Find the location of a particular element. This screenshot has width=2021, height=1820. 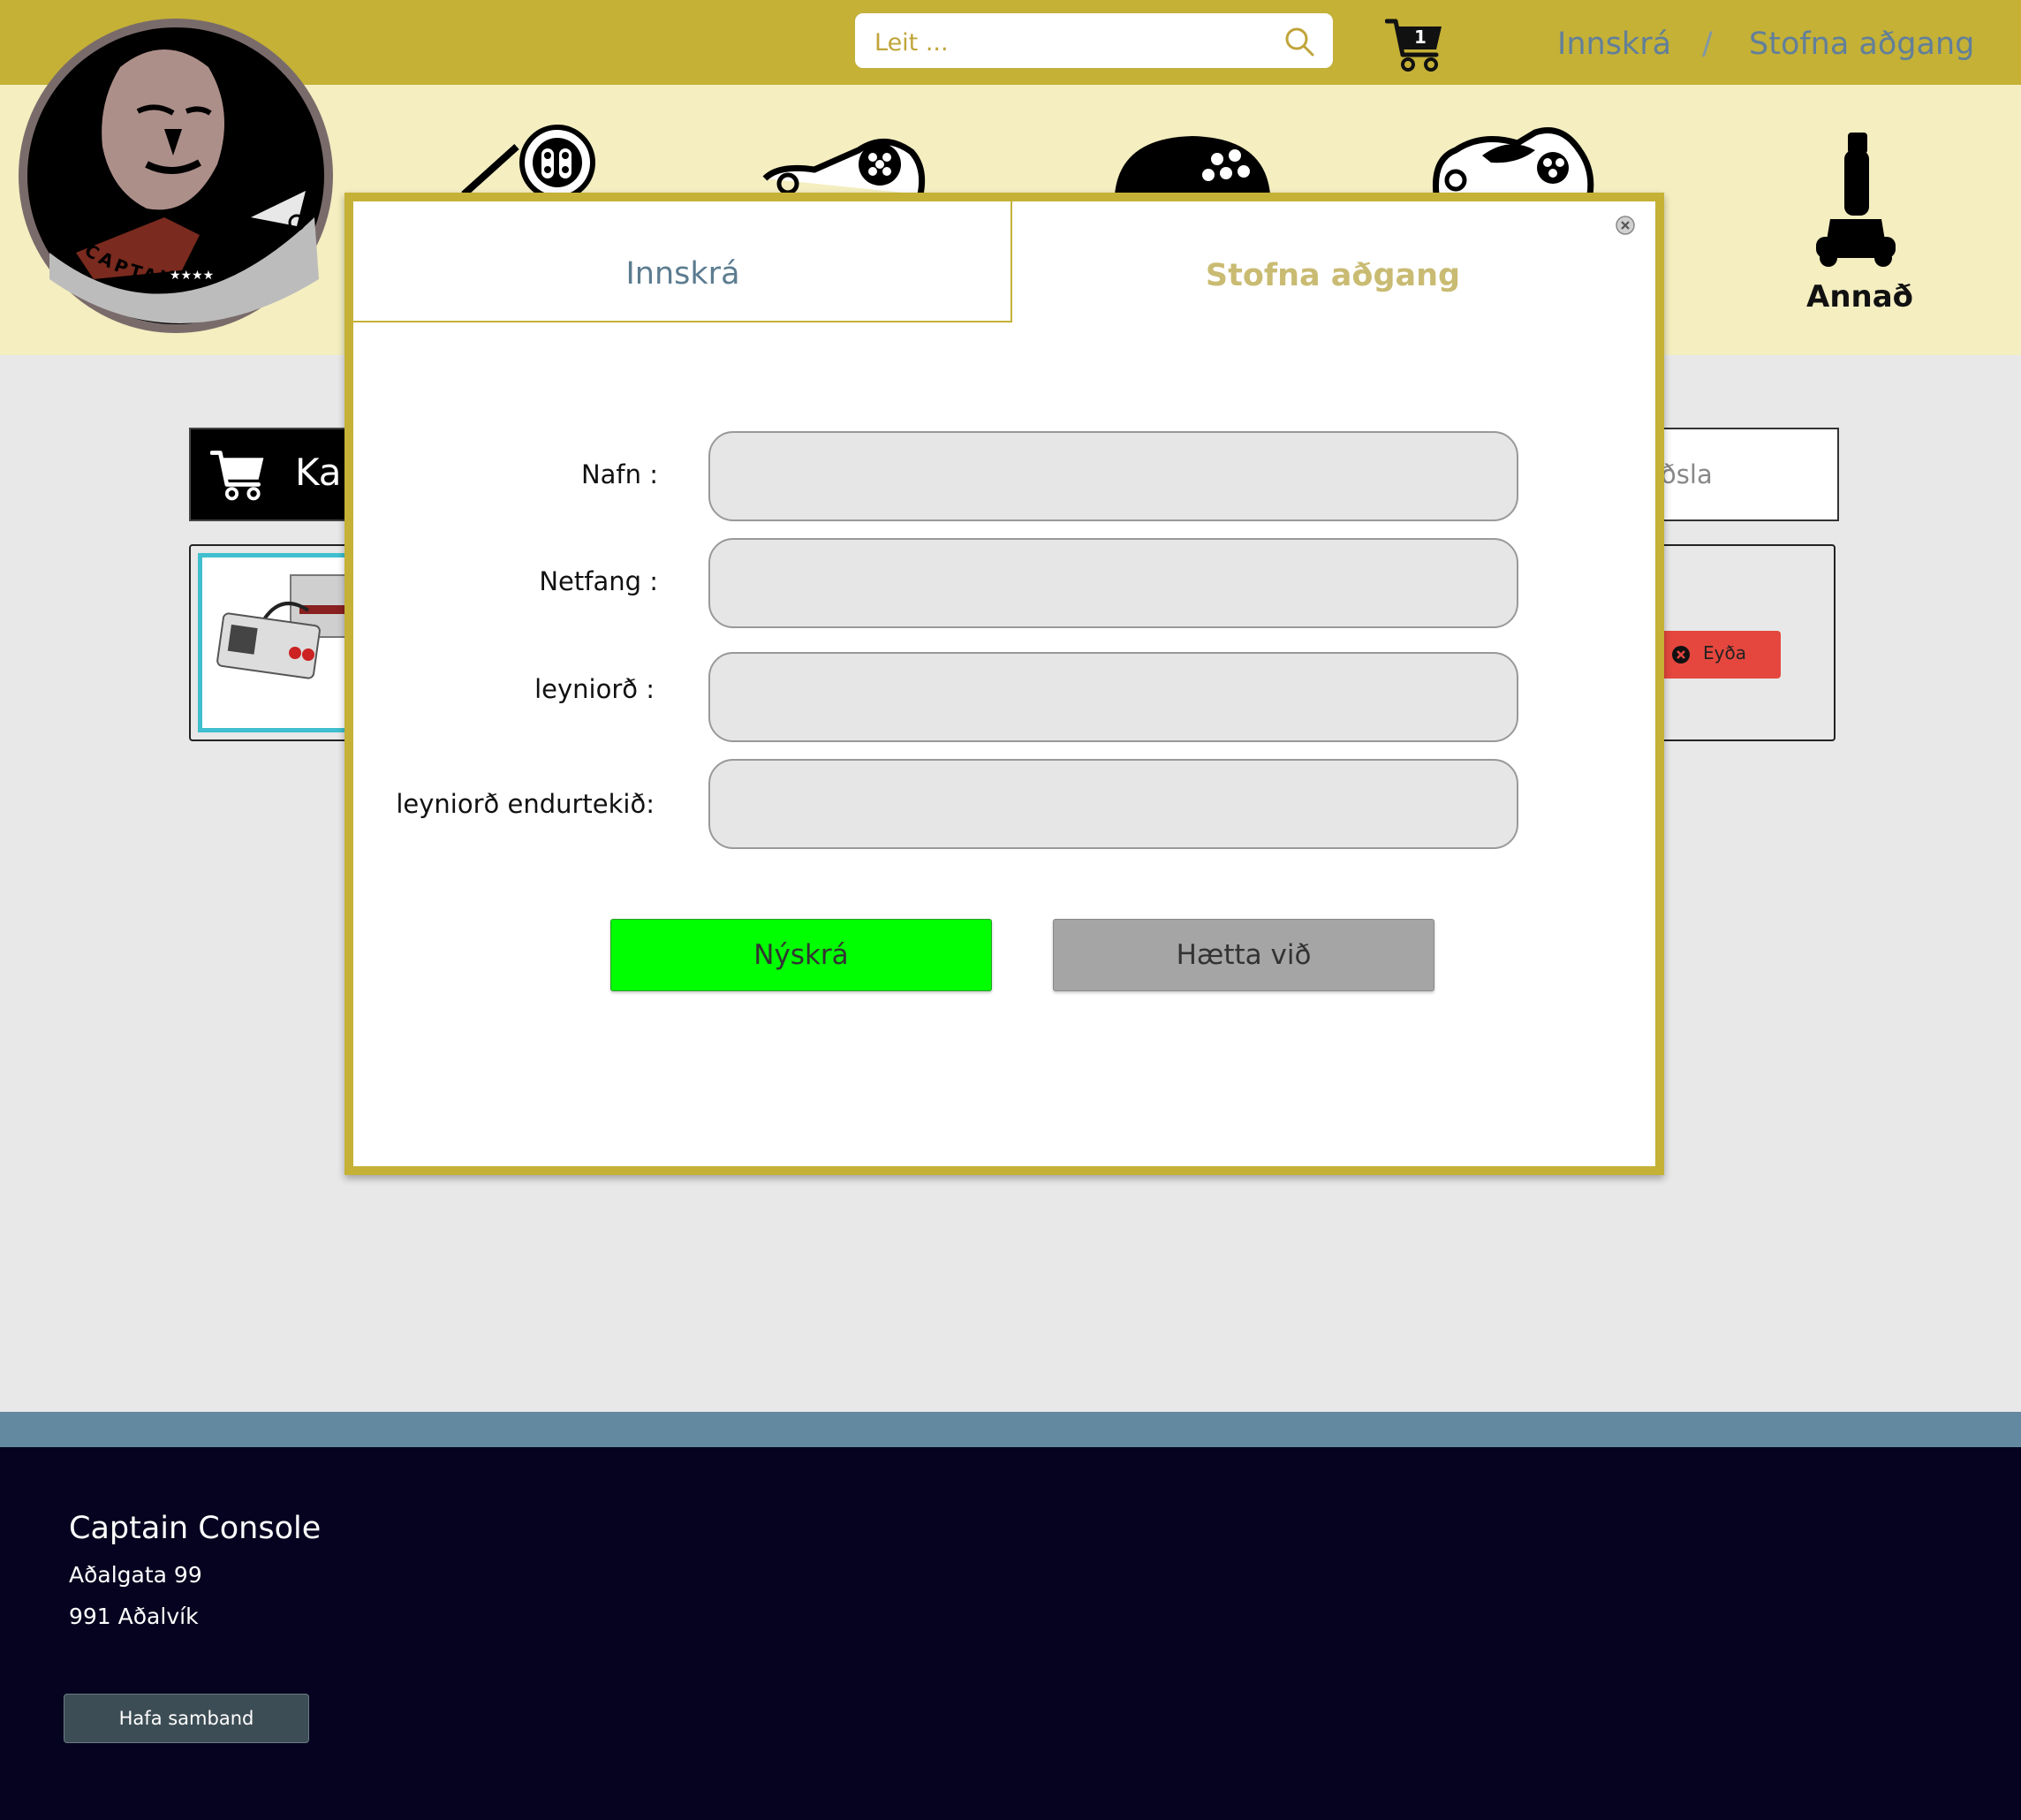

product-image is located at coordinates (277, 642).